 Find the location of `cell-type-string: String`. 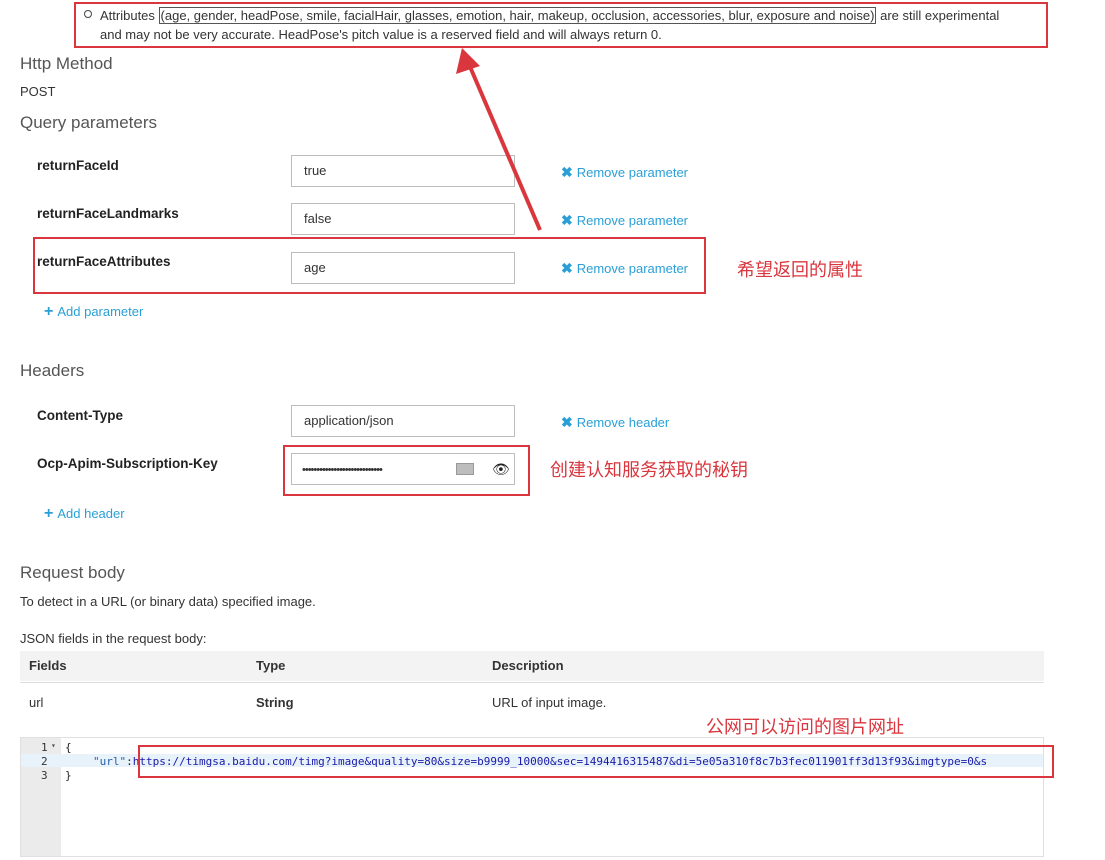

cell-type-string: String is located at coordinates (275, 702).